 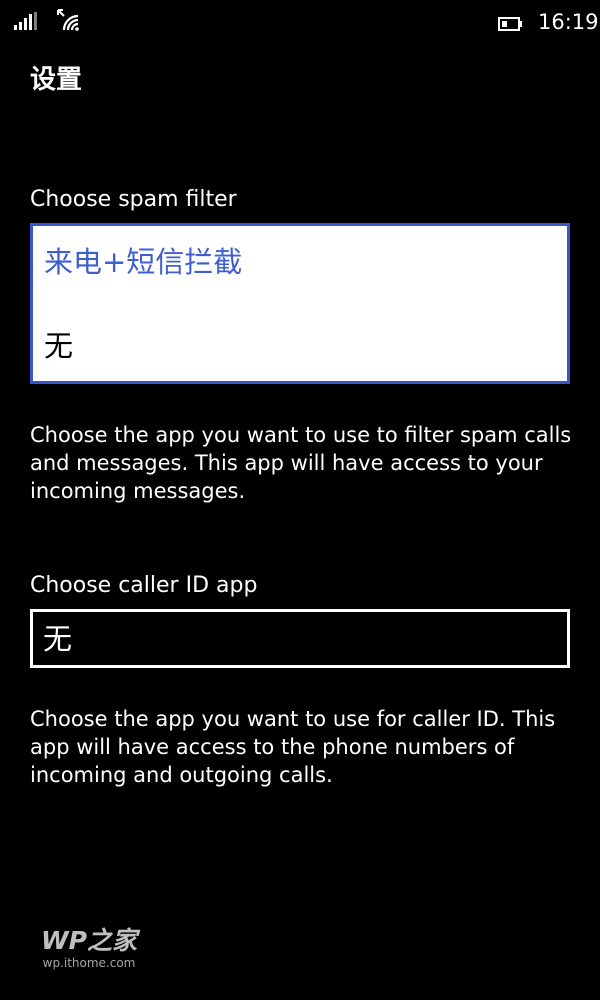 I want to click on watermark-logo: WP之家 wp.ithome.com, so click(x=89, y=948).